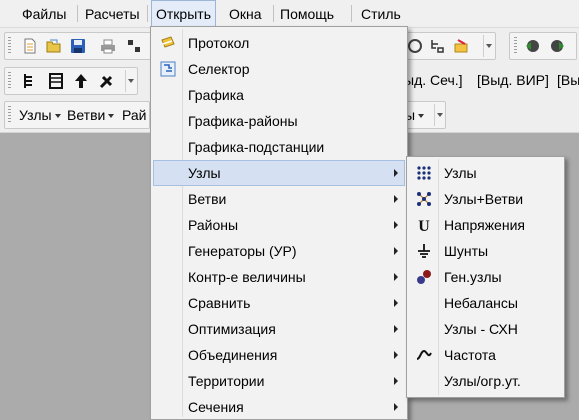 The image size is (579, 420). What do you see at coordinates (183, 13) in the screenshot?
I see `menu-open: Открыть` at bounding box center [183, 13].